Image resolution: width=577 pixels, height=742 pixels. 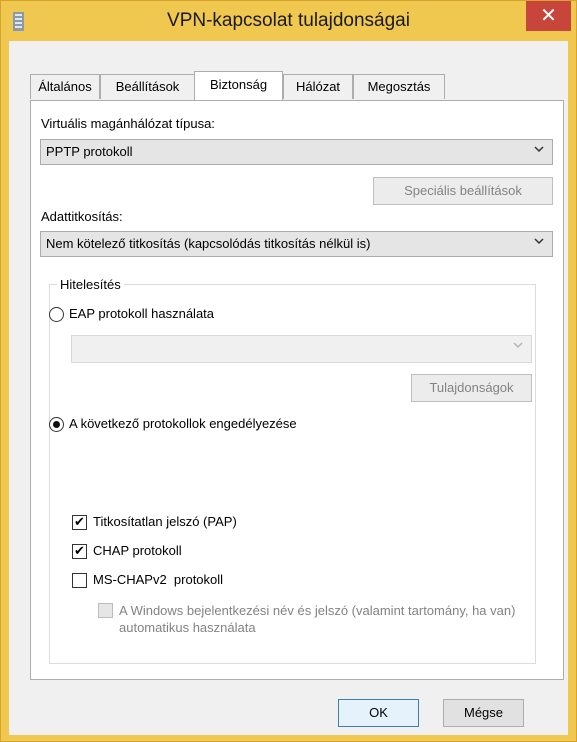 What do you see at coordinates (56, 424) in the screenshot?
I see `allow-protocols-radio` at bounding box center [56, 424].